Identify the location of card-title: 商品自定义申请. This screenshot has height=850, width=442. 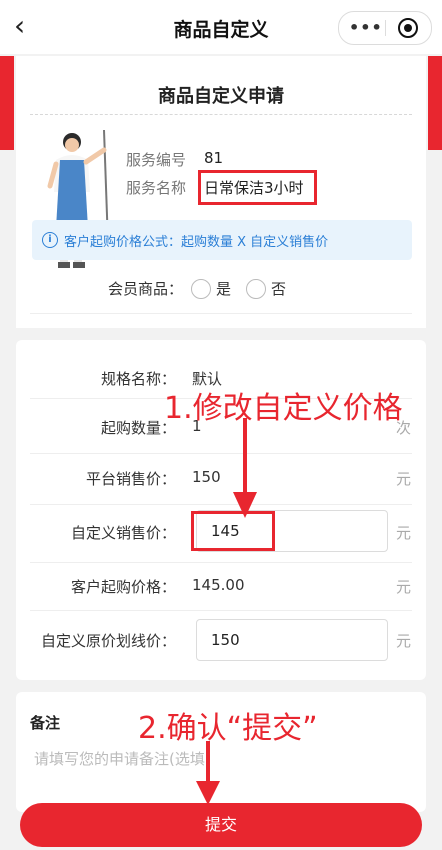
(221, 96).